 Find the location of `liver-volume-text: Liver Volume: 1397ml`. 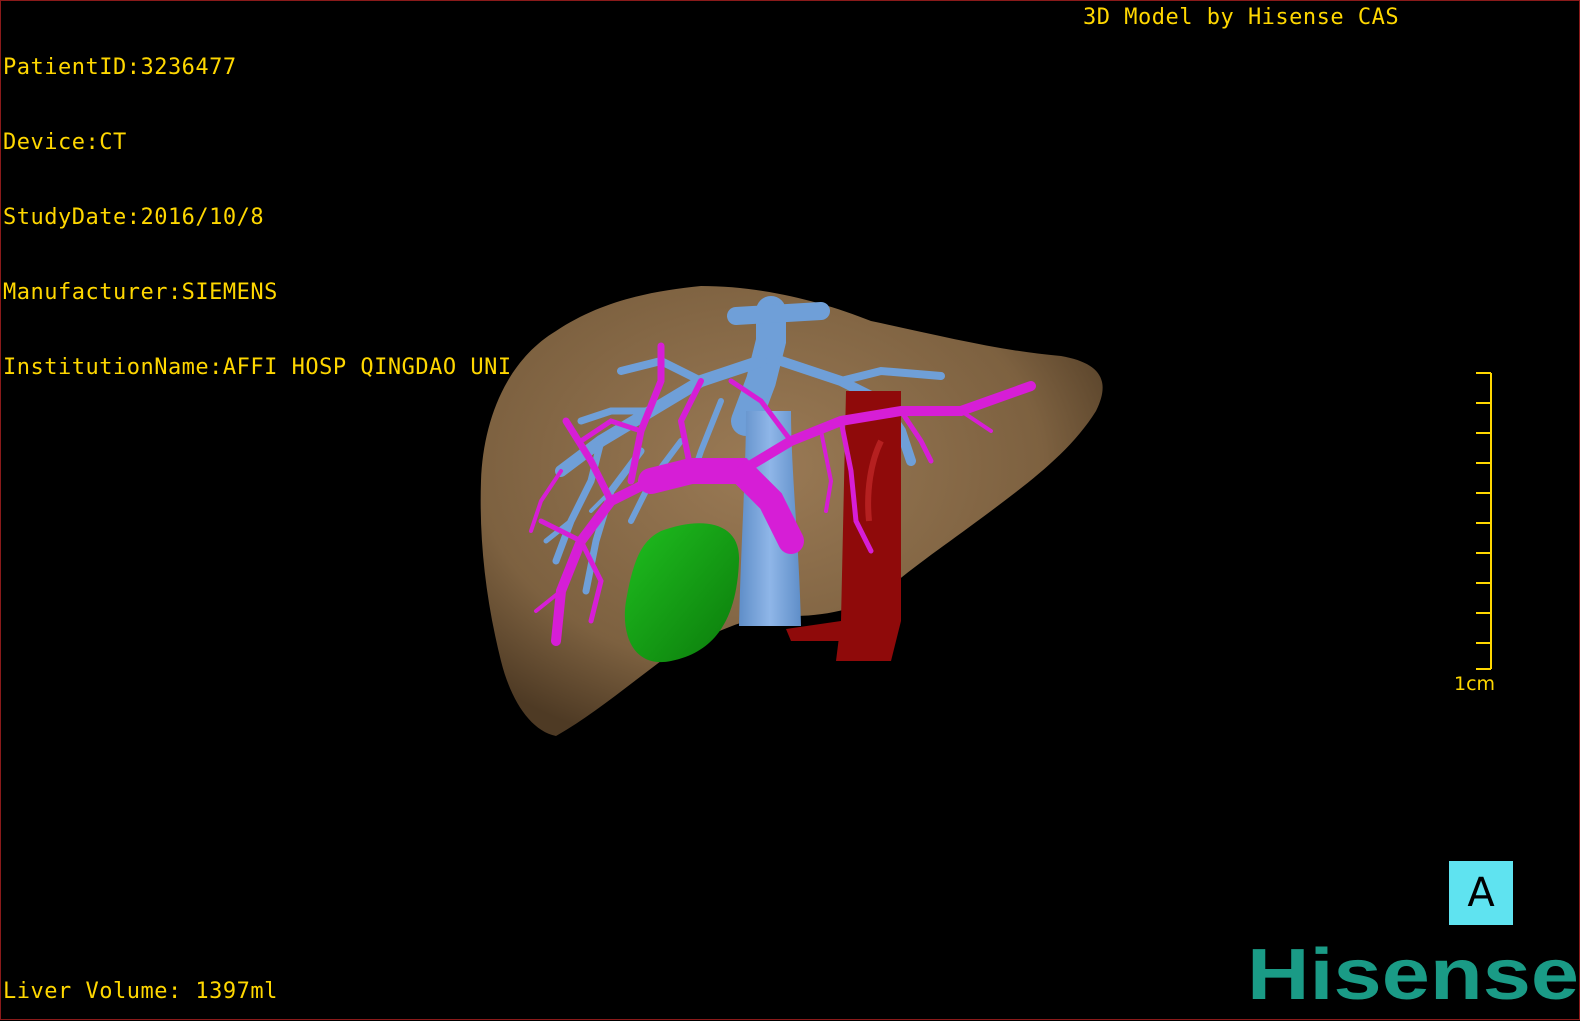

liver-volume-text: Liver Volume: 1397ml is located at coordinates (140, 991).